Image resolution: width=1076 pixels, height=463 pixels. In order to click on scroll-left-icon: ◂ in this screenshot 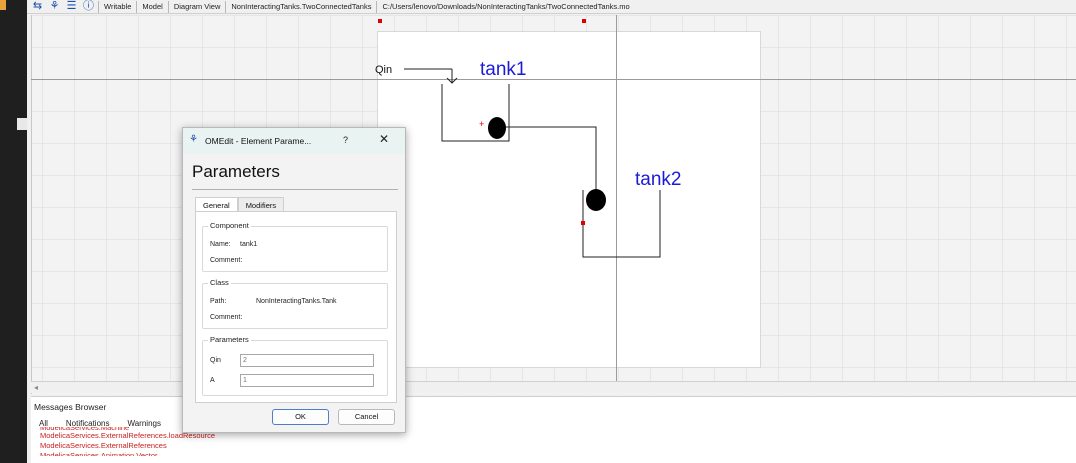, I will do `click(36, 387)`.